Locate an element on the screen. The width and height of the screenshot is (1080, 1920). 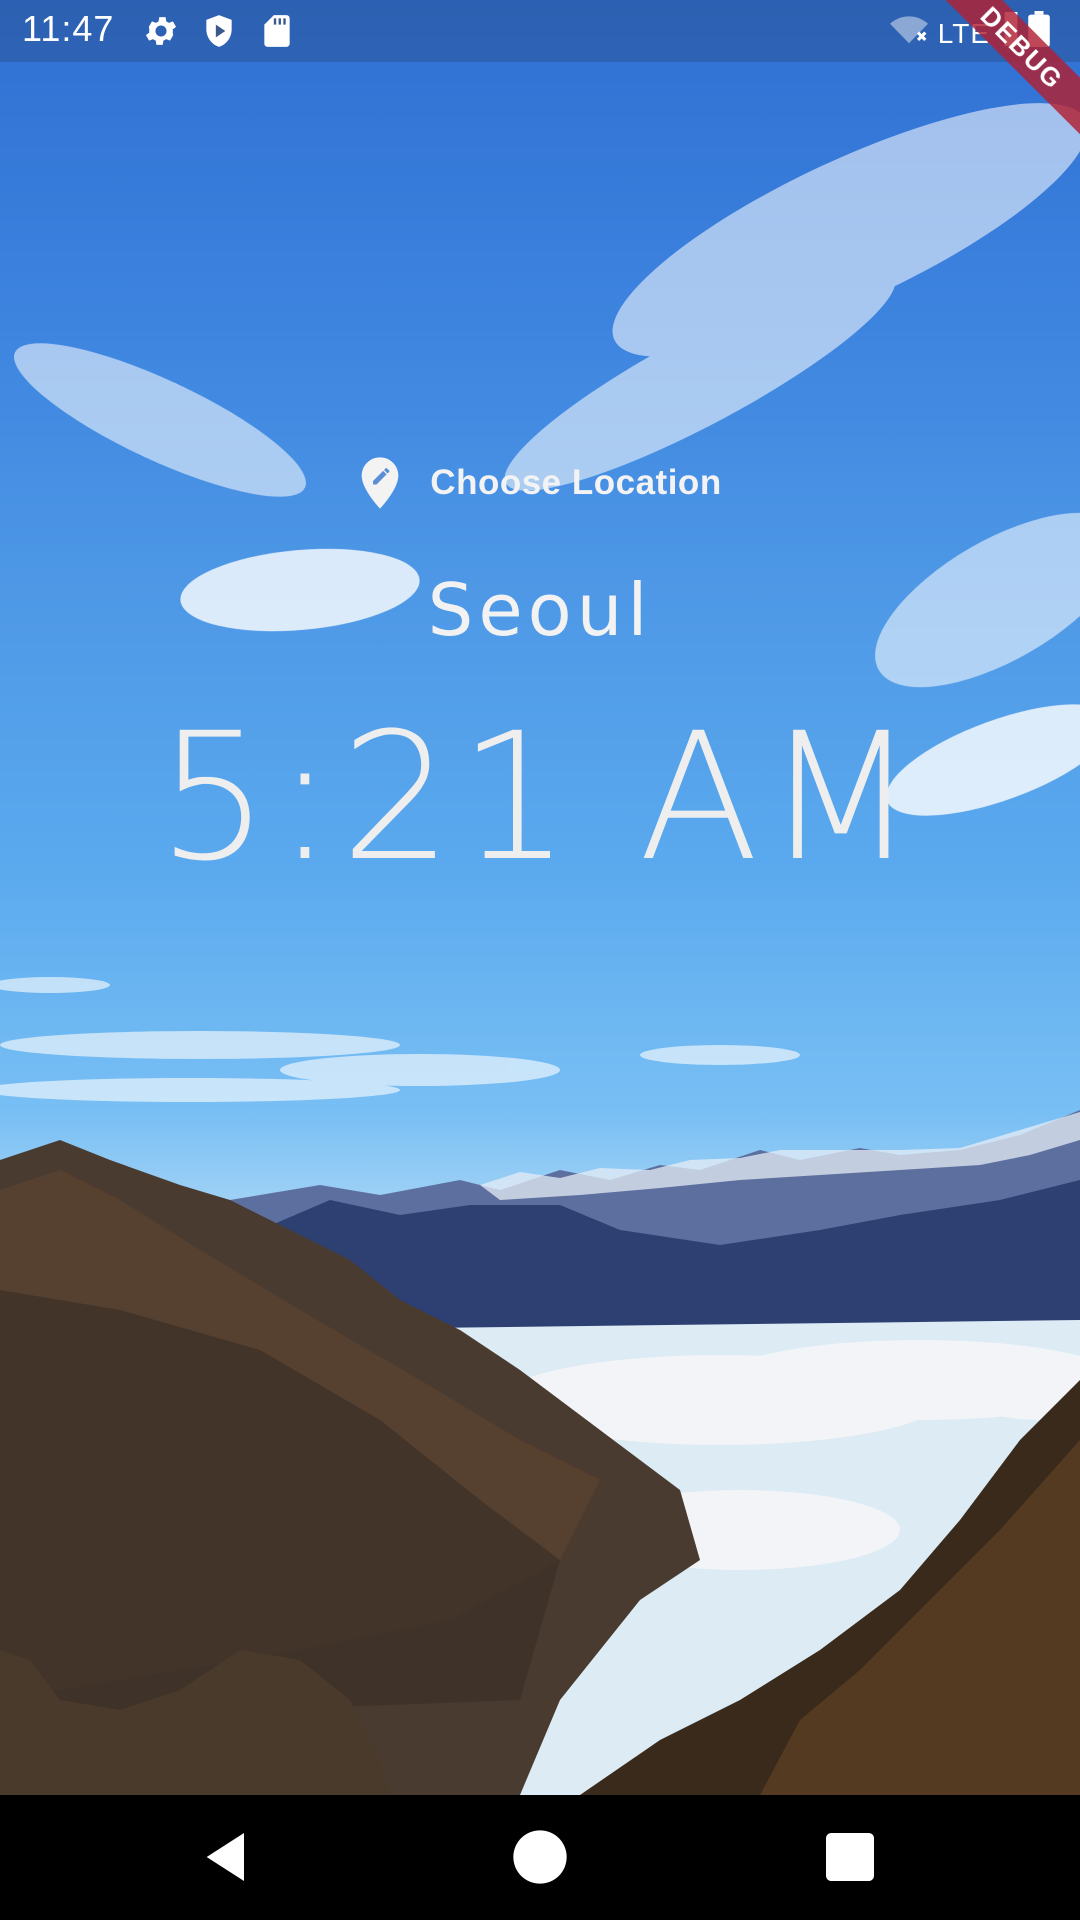
status-bar: 11:47 LTE is located at coordinates (540, 31).